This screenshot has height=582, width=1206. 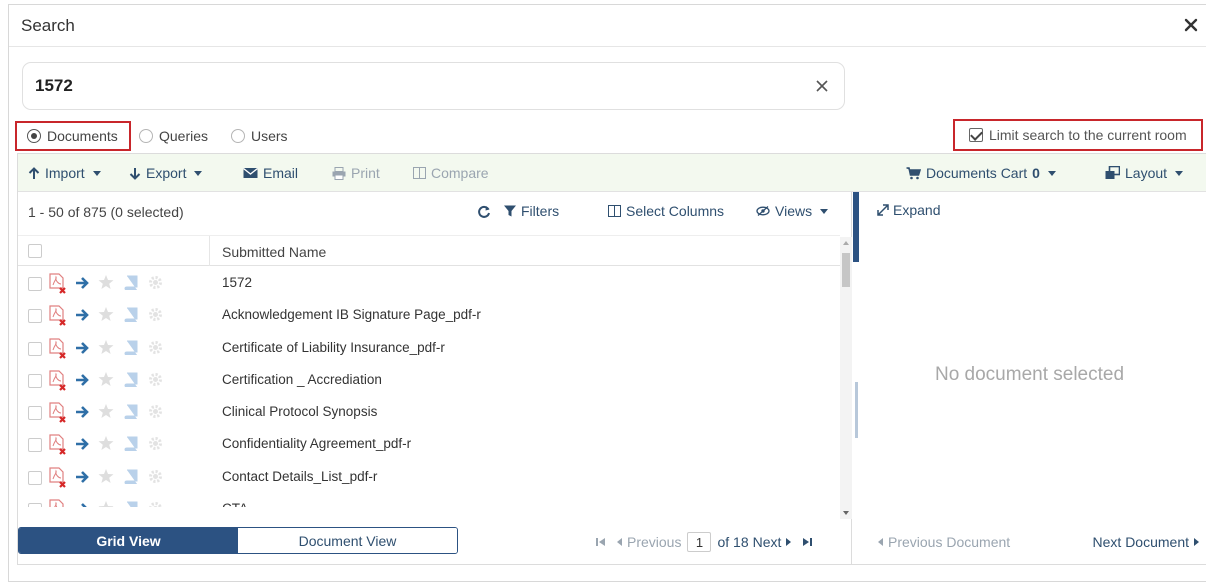 What do you see at coordinates (173, 136) in the screenshot?
I see `radio-queries: Queries` at bounding box center [173, 136].